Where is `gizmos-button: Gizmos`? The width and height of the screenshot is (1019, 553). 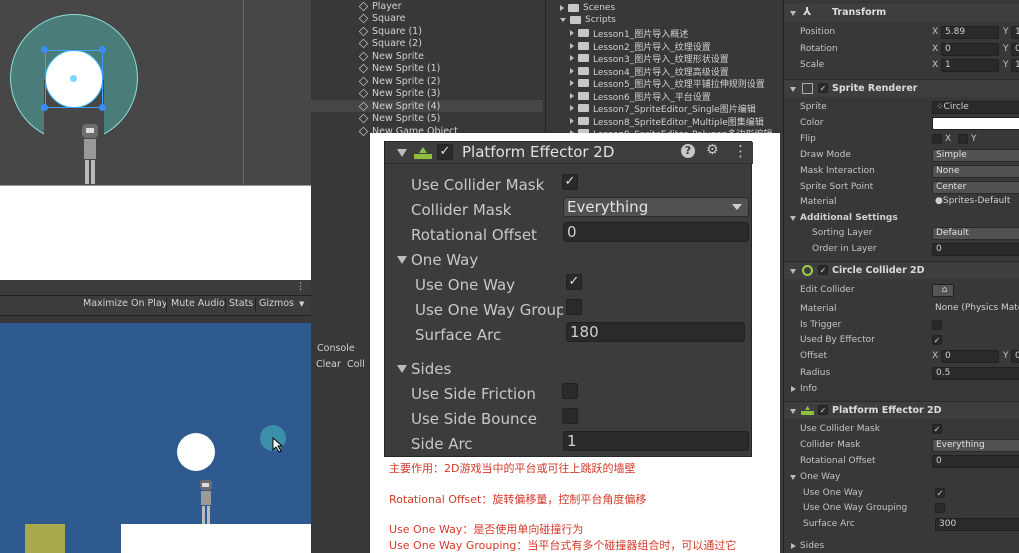 gizmos-button: Gizmos is located at coordinates (276, 303).